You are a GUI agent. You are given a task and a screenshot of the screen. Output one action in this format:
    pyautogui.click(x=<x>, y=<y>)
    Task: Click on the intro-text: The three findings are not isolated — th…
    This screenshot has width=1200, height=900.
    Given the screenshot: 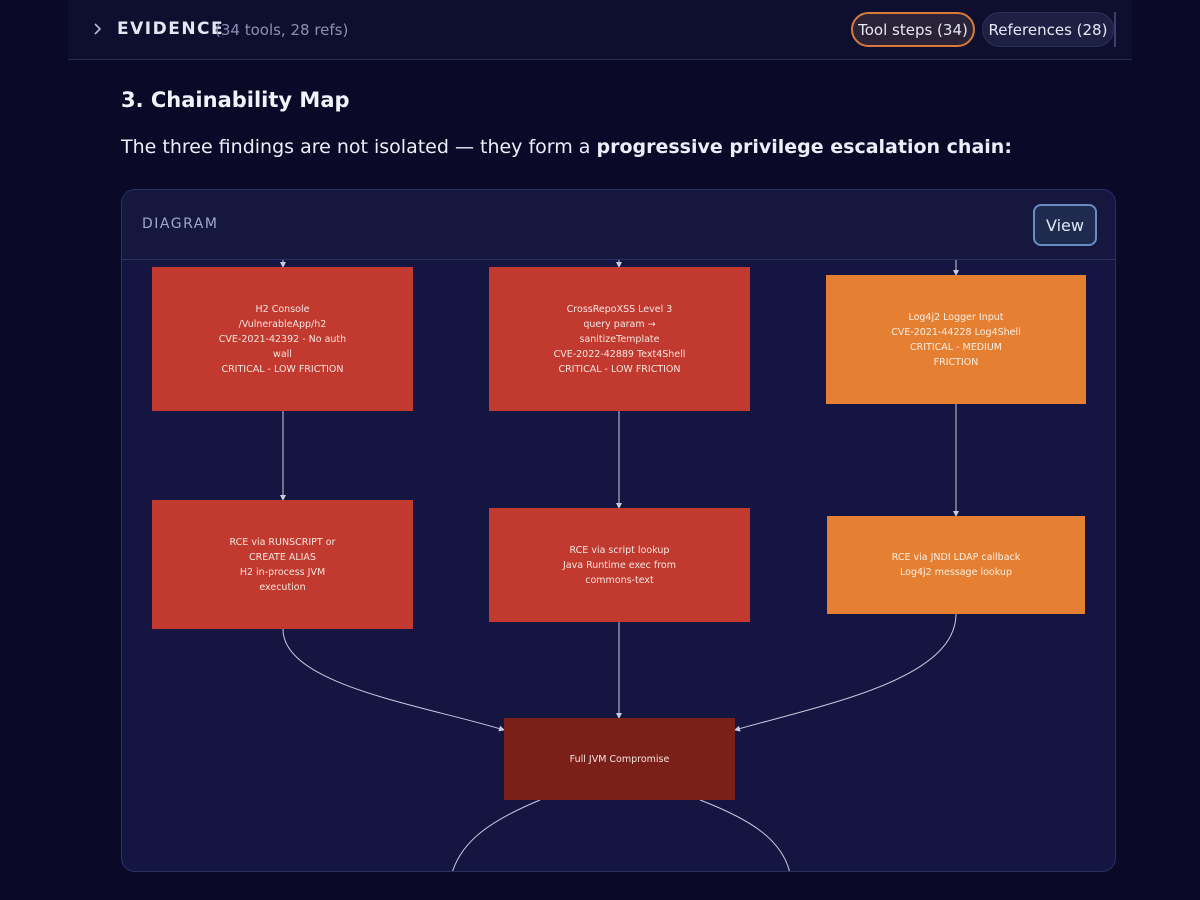 What is the action you would take?
    pyautogui.click(x=359, y=147)
    